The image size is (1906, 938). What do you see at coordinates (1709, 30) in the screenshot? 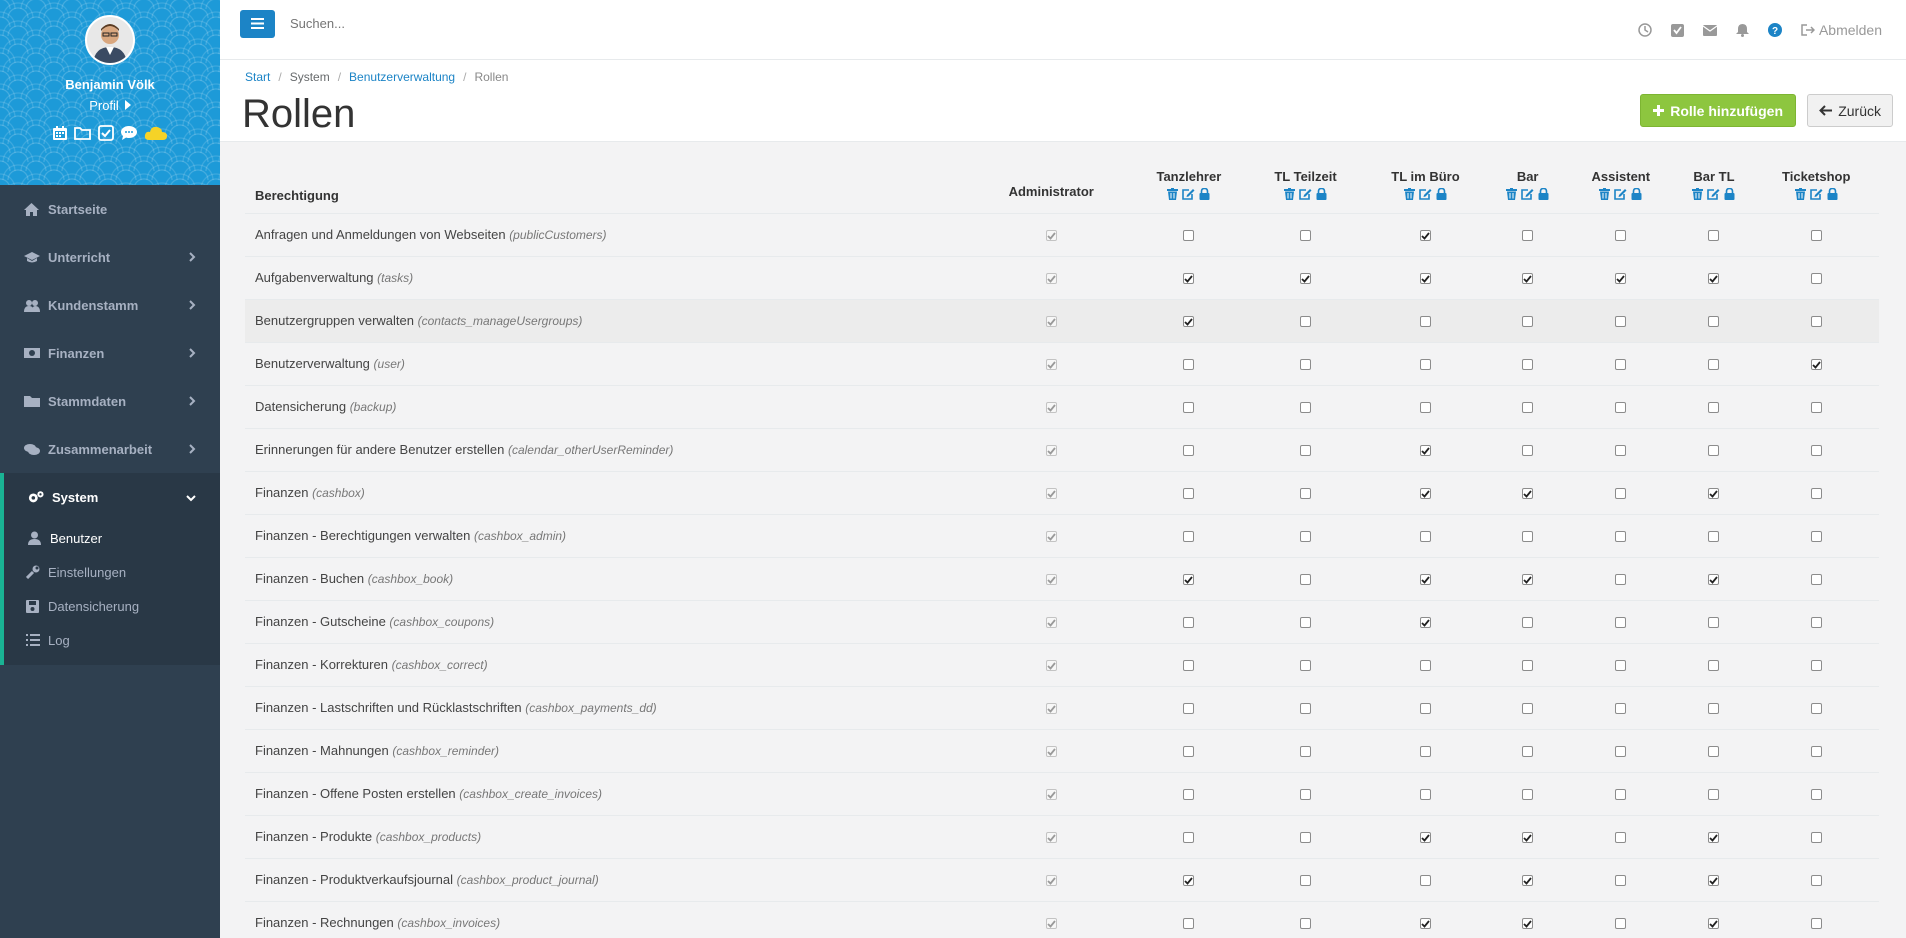
I see `envelope-icon` at bounding box center [1709, 30].